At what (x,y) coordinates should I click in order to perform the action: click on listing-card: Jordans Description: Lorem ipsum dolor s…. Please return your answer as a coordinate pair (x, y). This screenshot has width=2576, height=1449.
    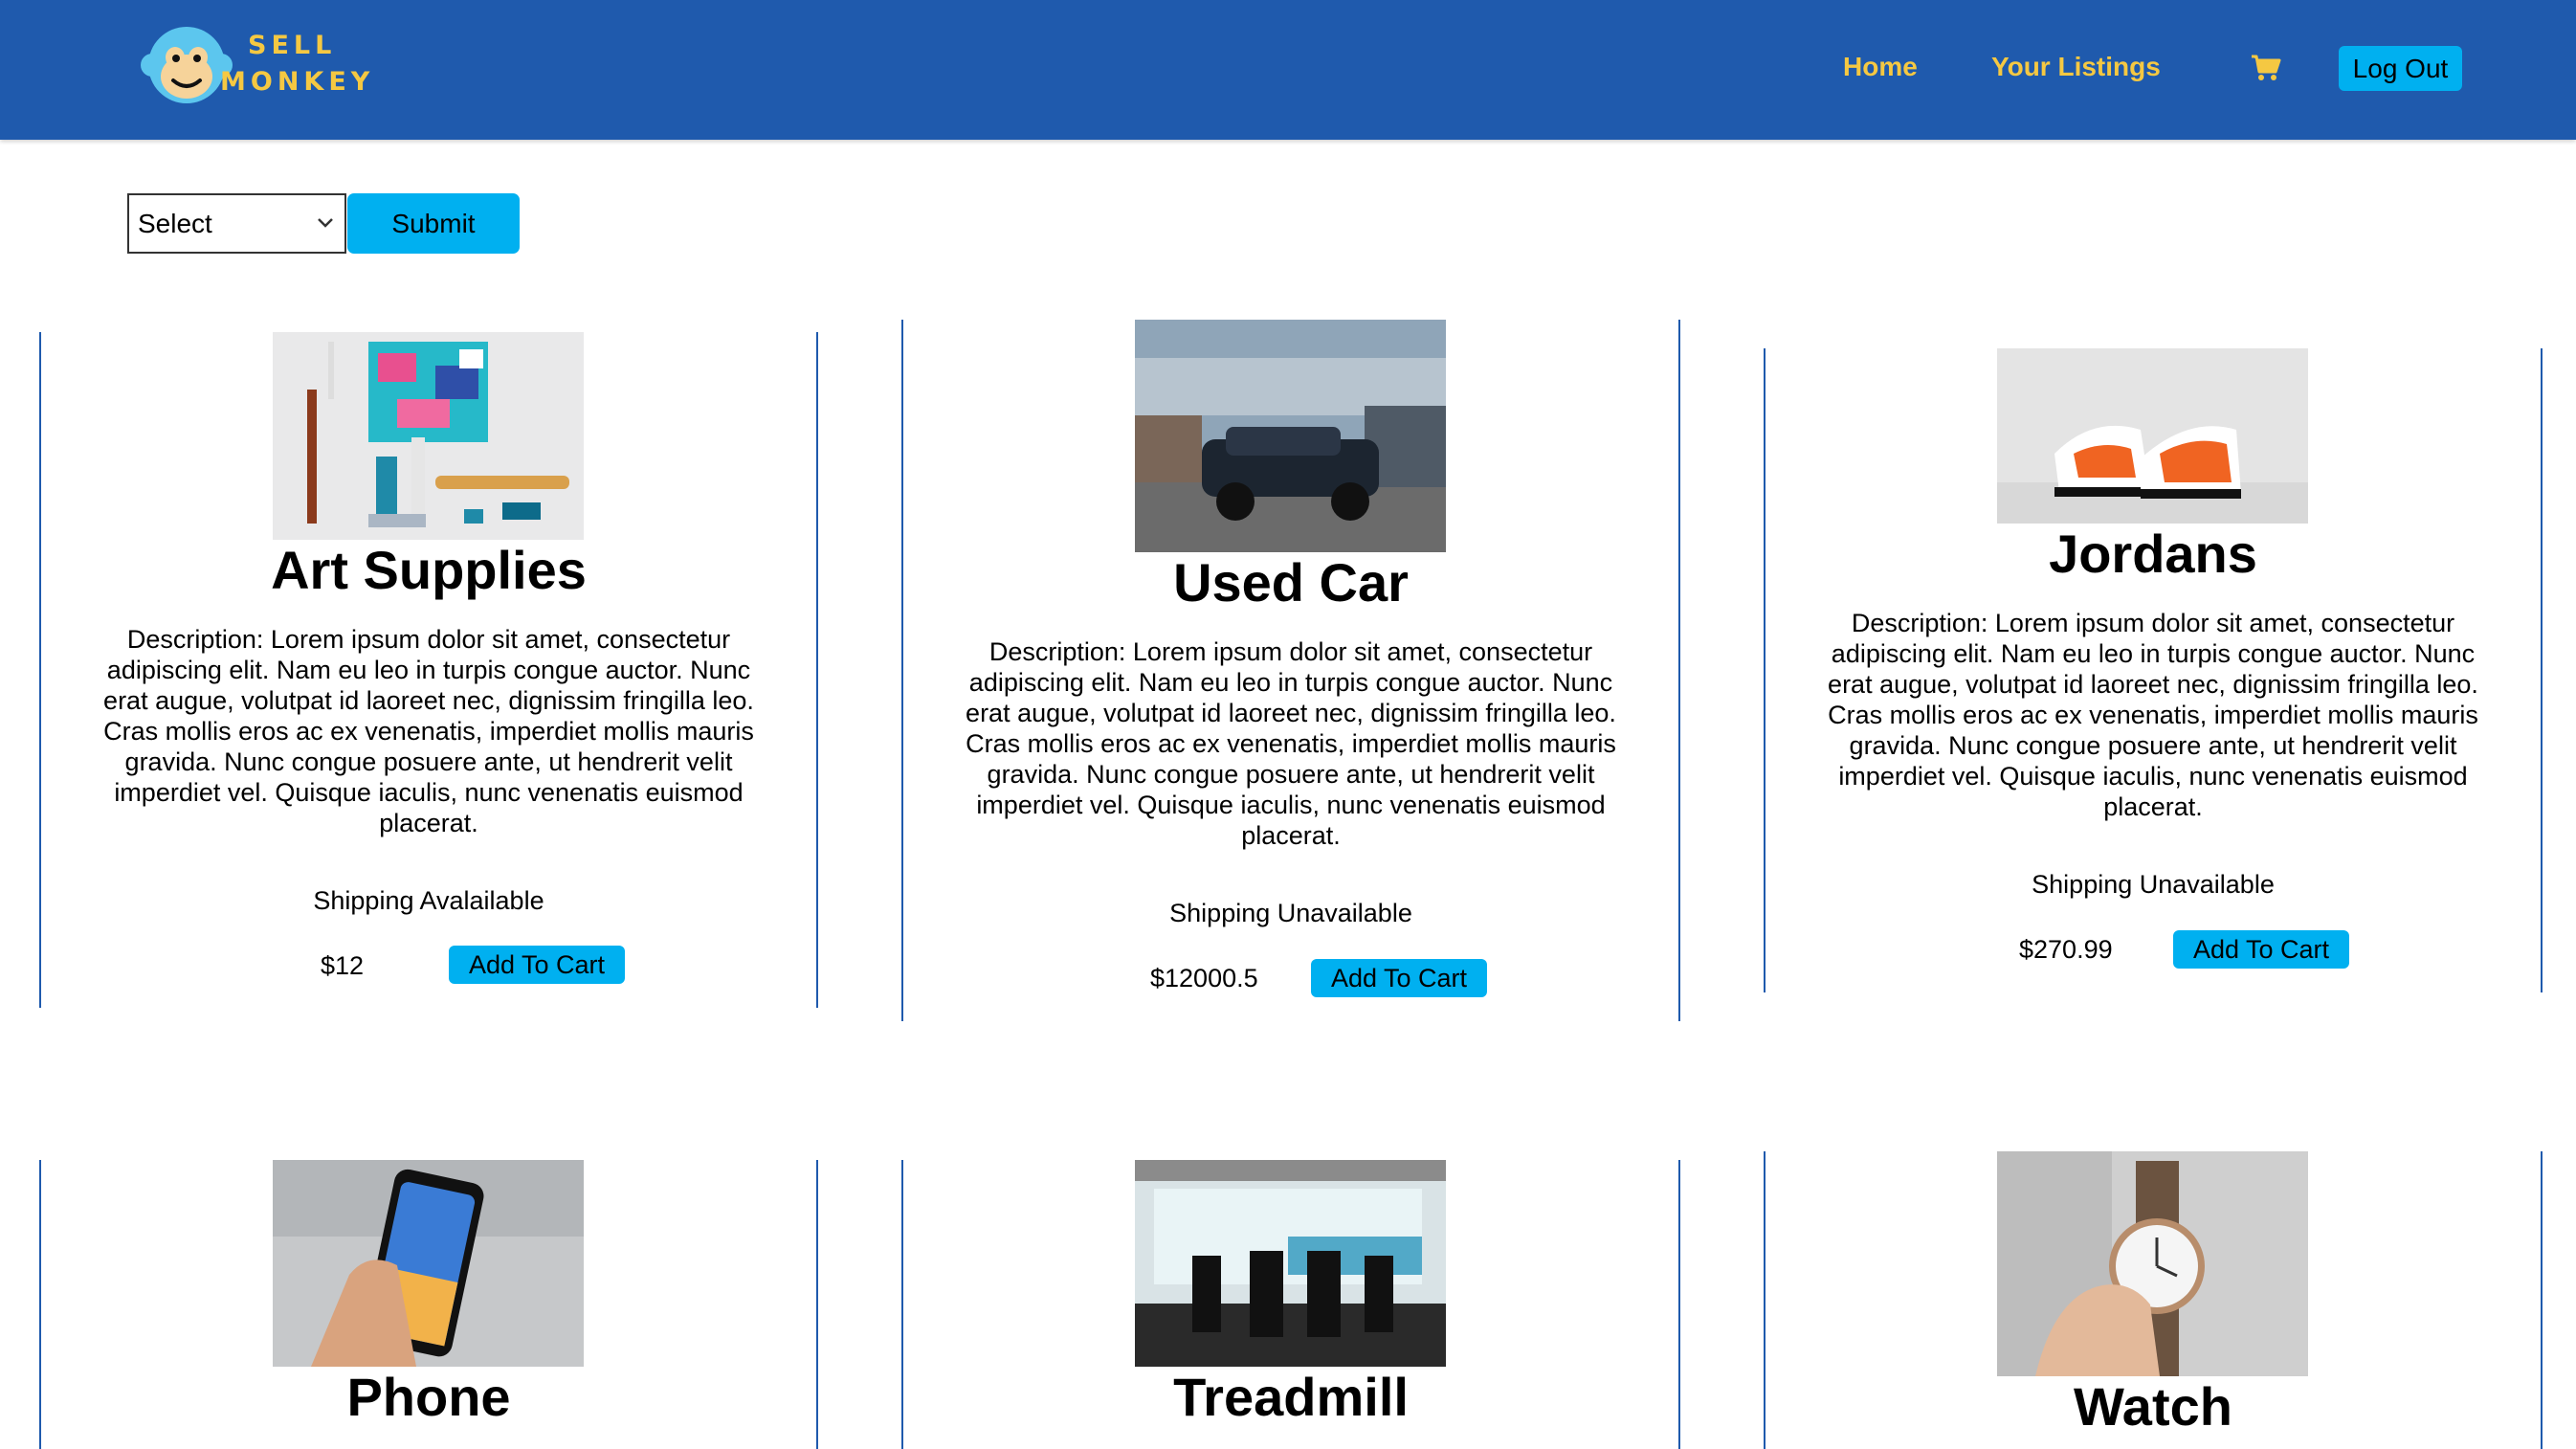
    Looking at the image, I should click on (2153, 670).